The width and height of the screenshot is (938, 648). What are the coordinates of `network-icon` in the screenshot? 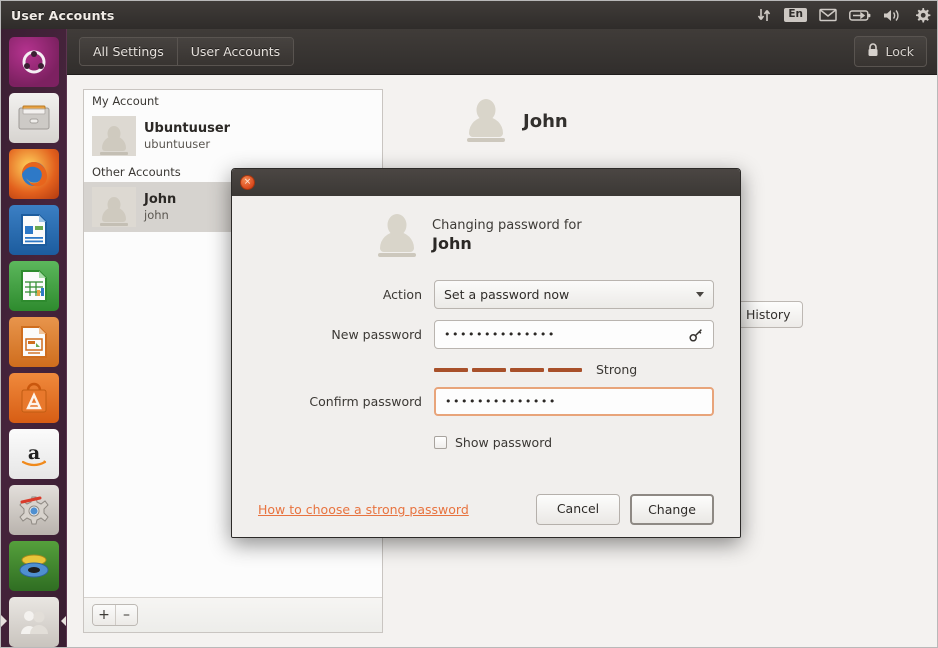 It's located at (764, 15).